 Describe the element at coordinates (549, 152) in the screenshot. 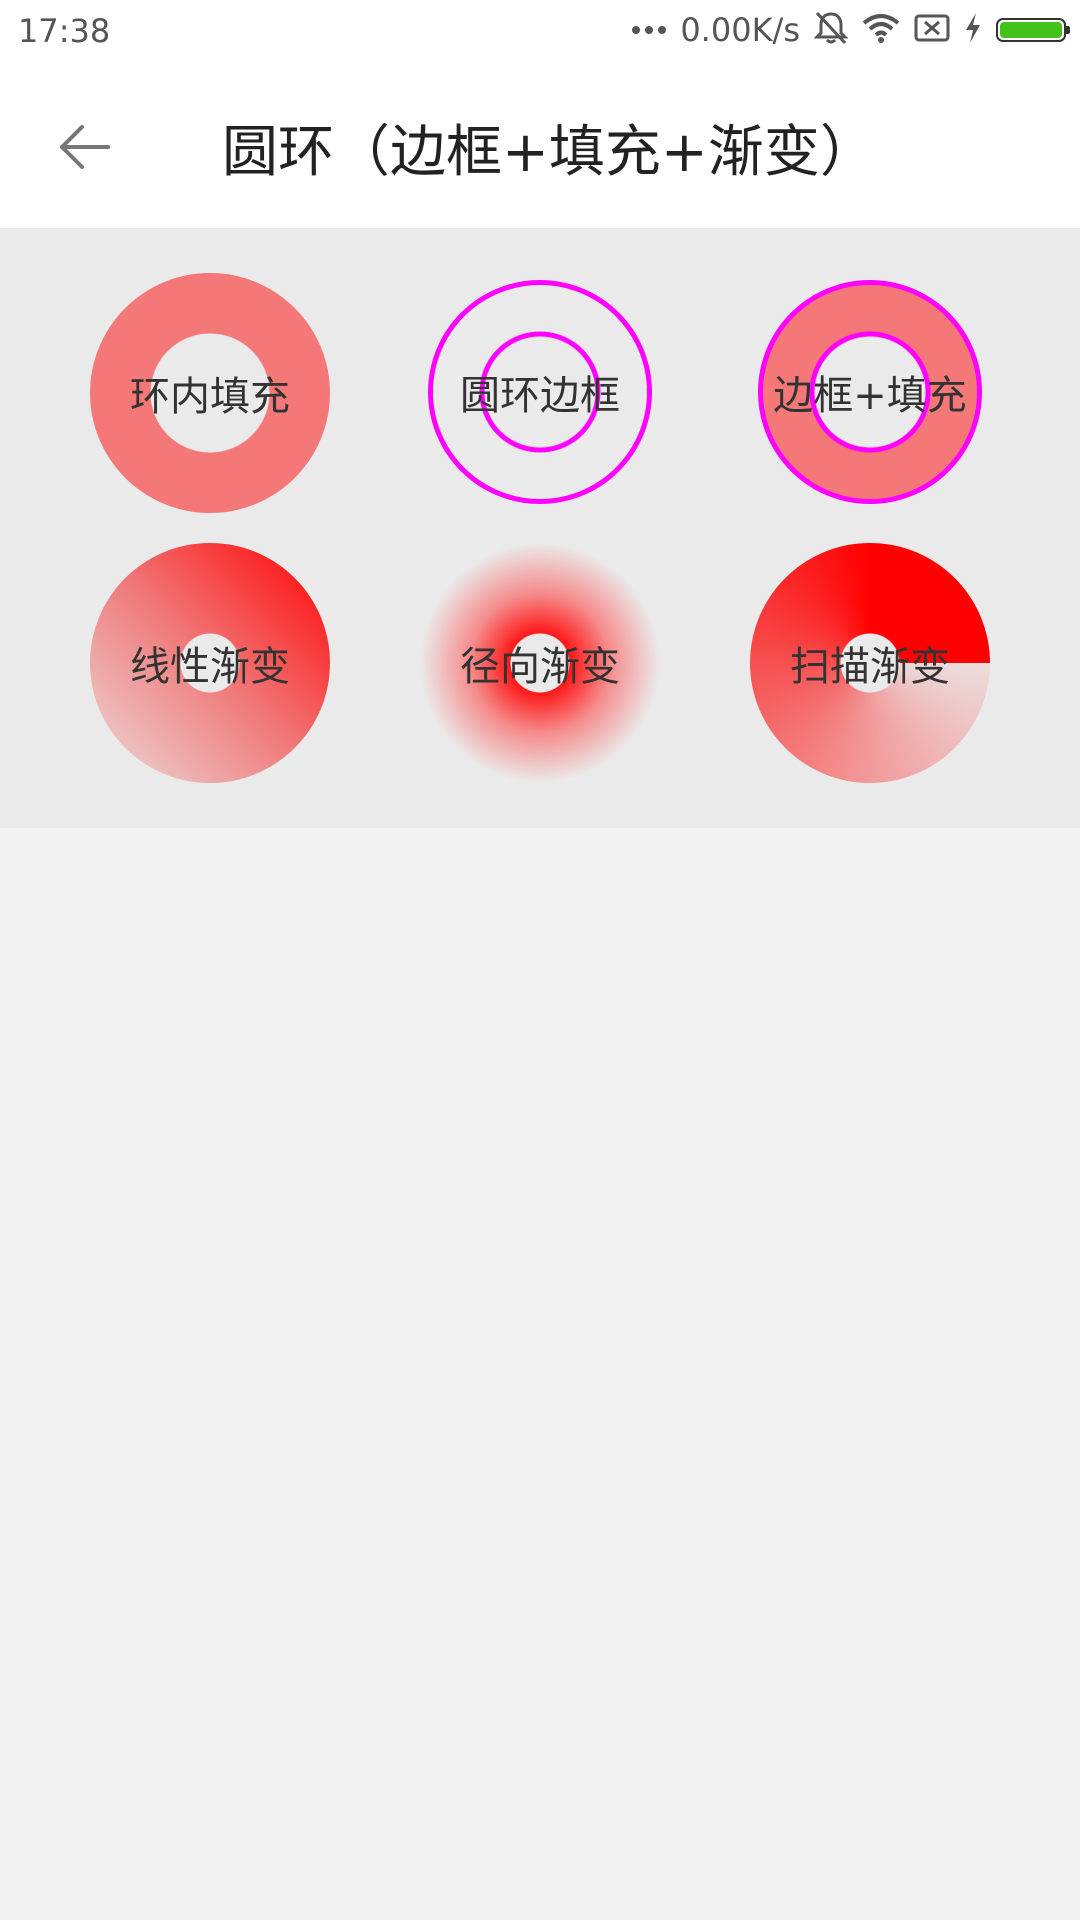

I see `page-title: 圆环（边框+填充+渐变）` at that location.